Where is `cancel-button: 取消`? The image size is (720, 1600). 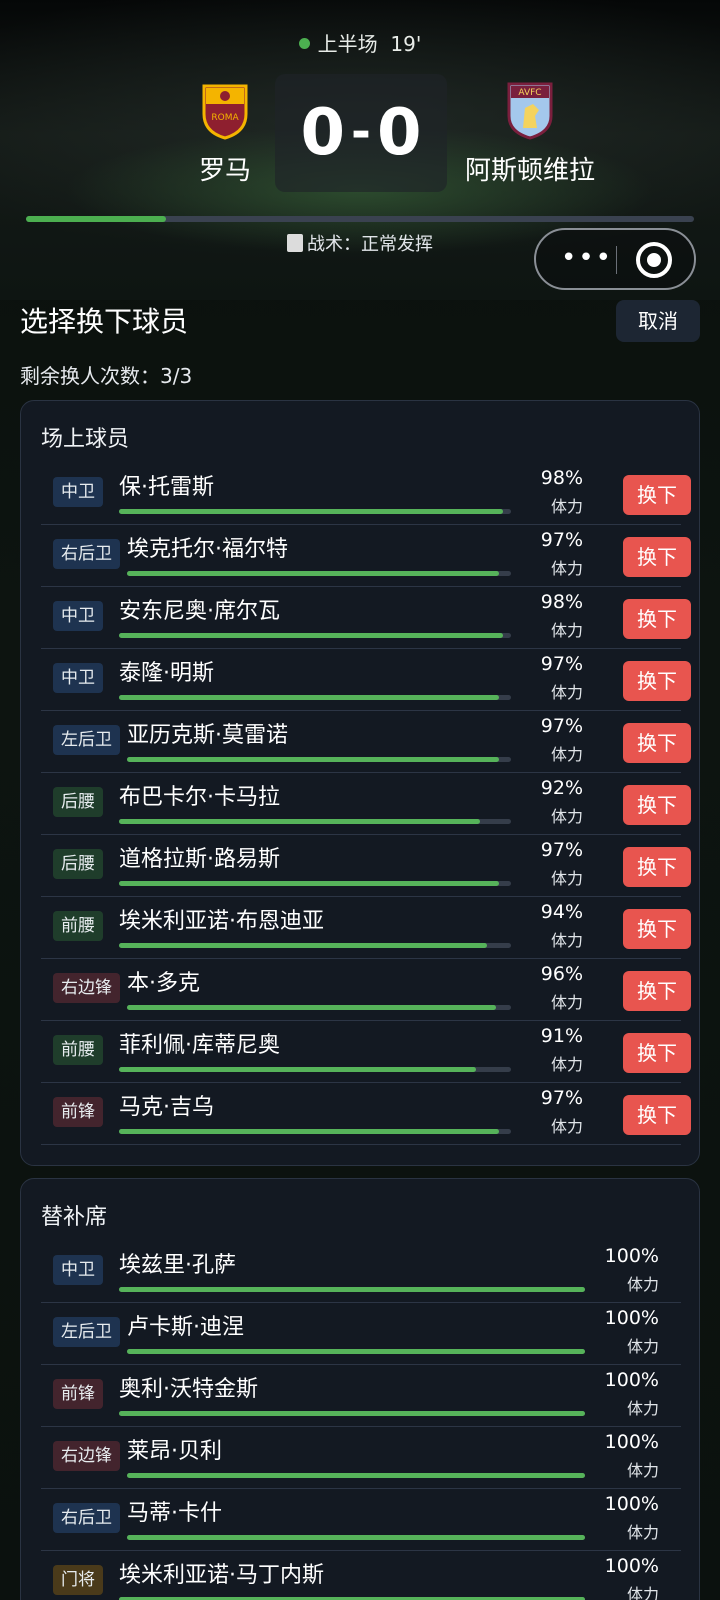 cancel-button: 取消 is located at coordinates (658, 321).